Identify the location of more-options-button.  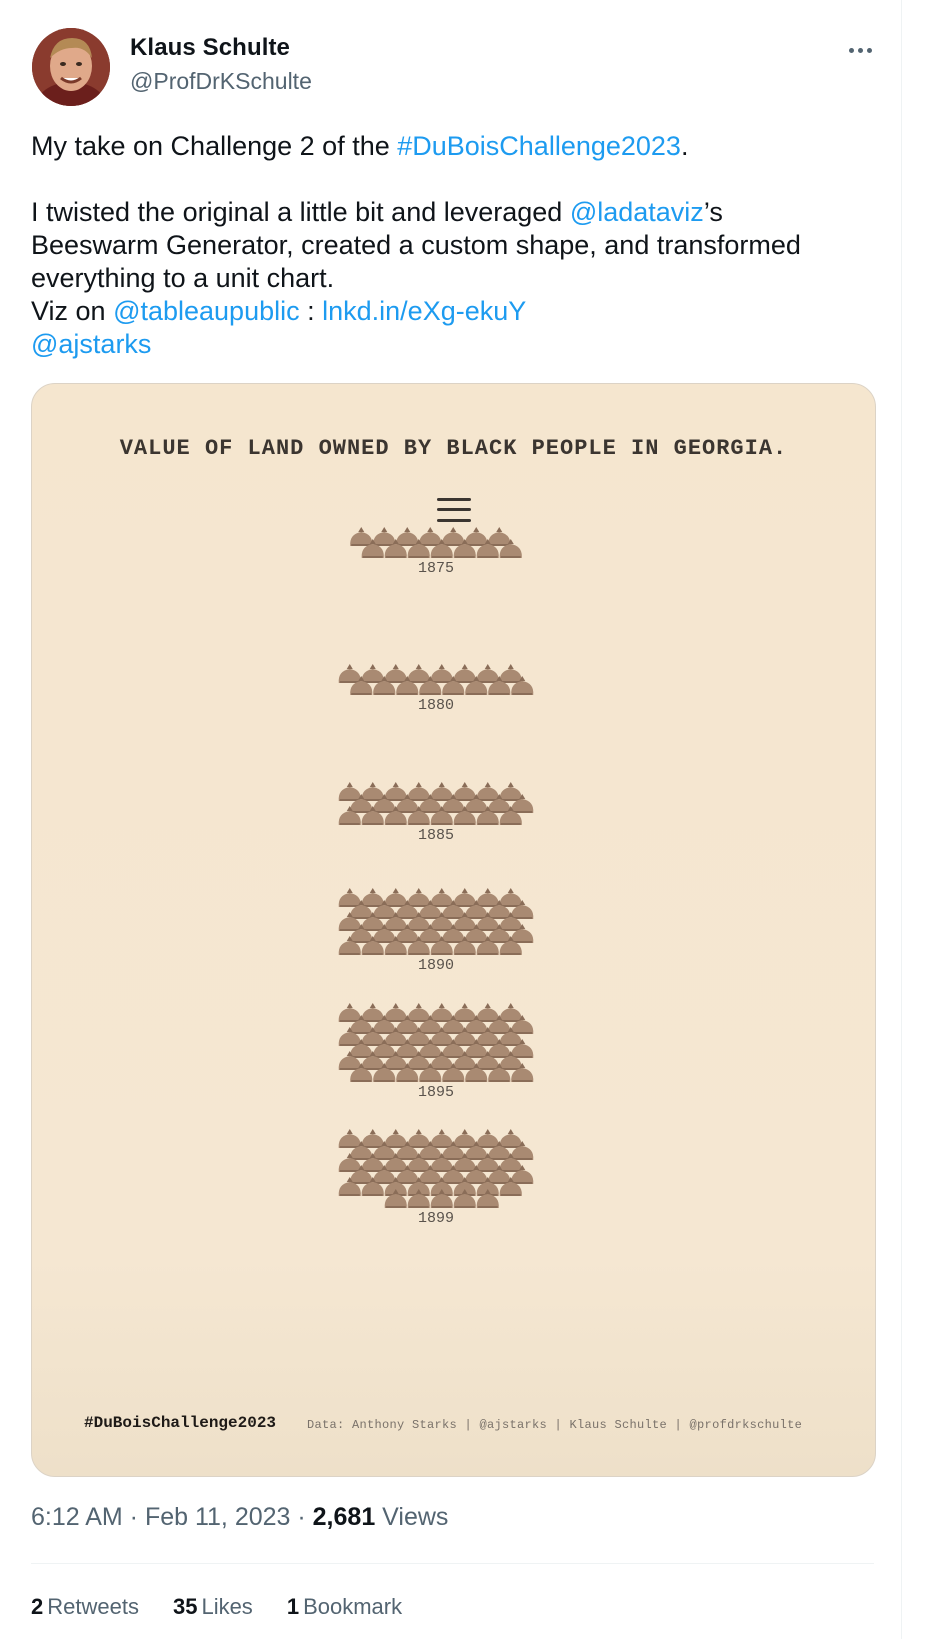
(860, 50).